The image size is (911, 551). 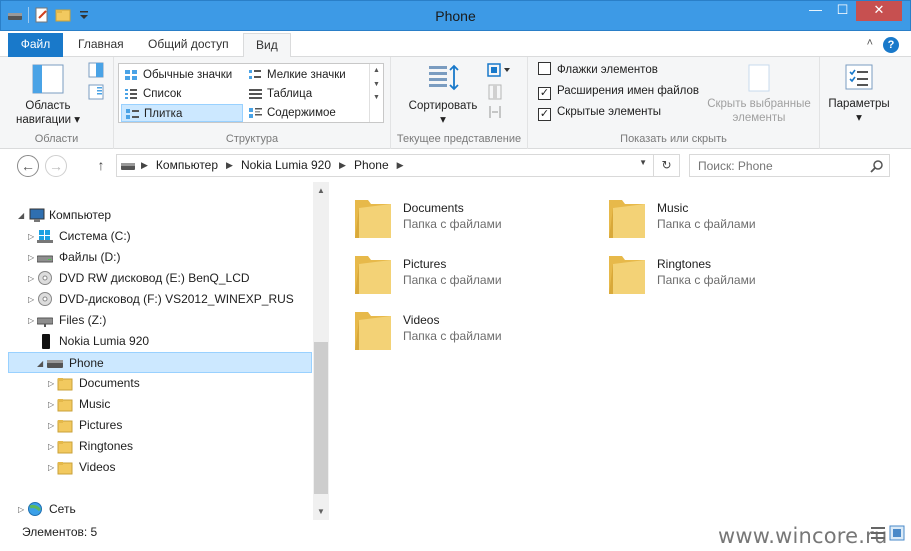 I want to click on forward-button: →, so click(x=56, y=166).